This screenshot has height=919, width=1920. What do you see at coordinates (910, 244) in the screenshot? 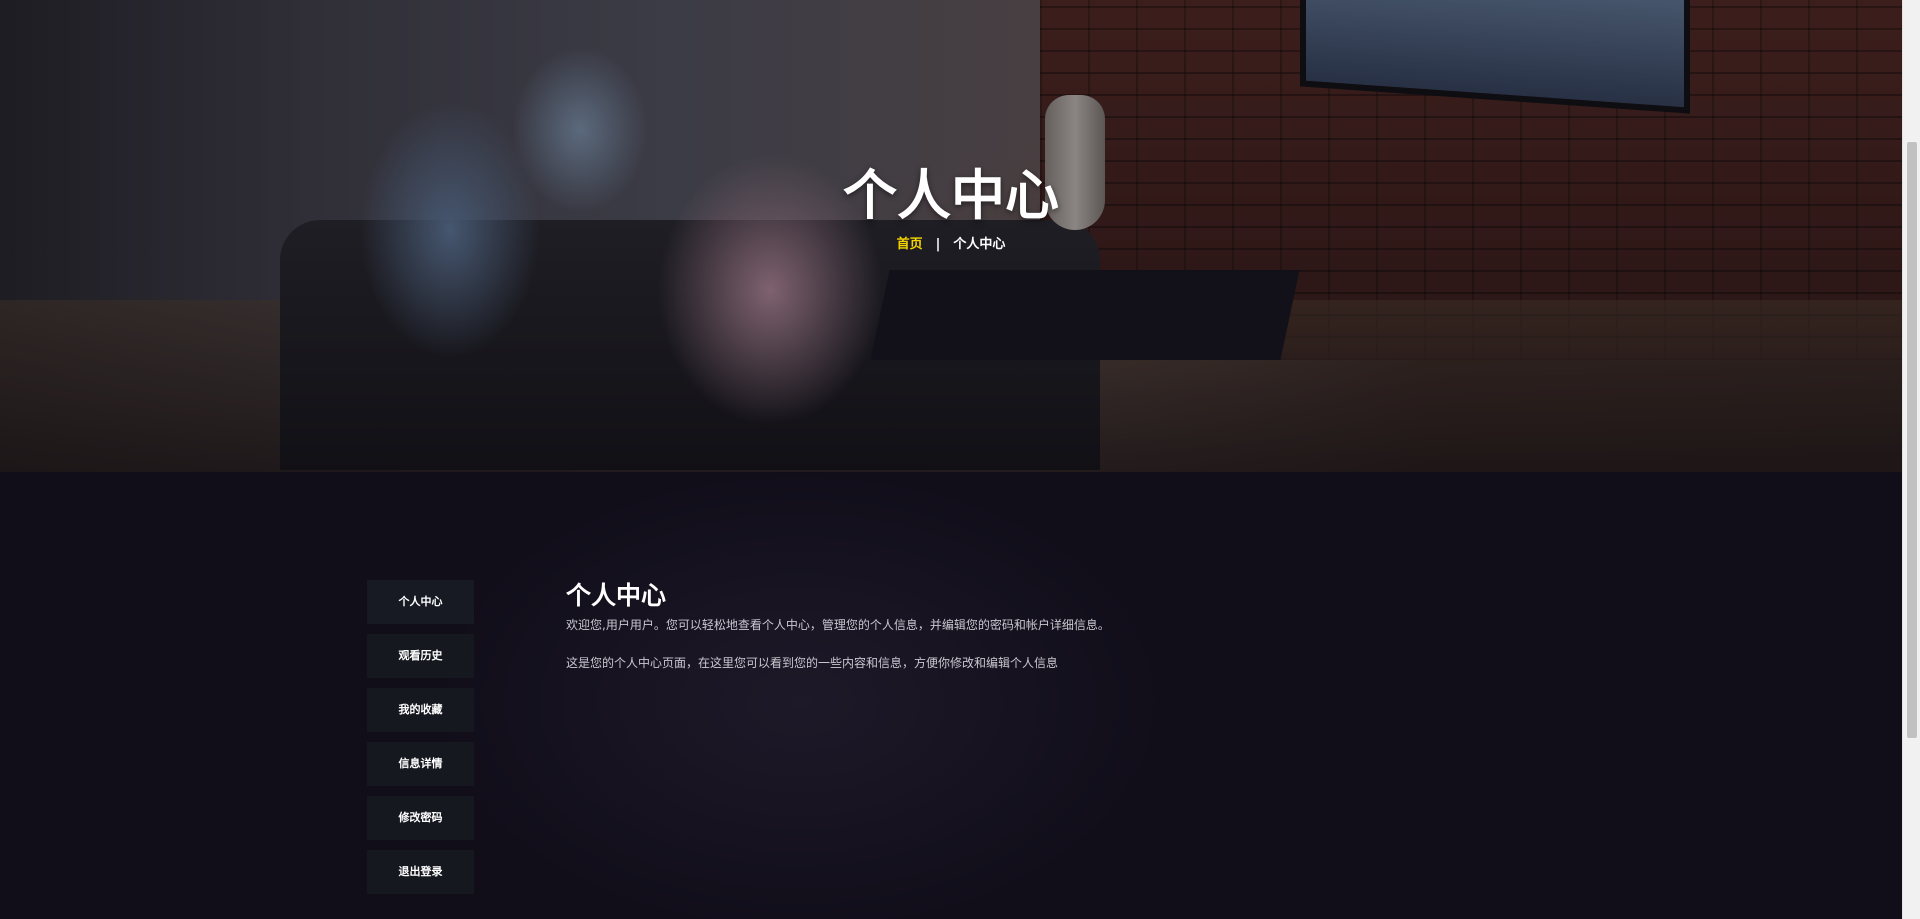
I see `breadcrumb-home-link: 首页` at bounding box center [910, 244].